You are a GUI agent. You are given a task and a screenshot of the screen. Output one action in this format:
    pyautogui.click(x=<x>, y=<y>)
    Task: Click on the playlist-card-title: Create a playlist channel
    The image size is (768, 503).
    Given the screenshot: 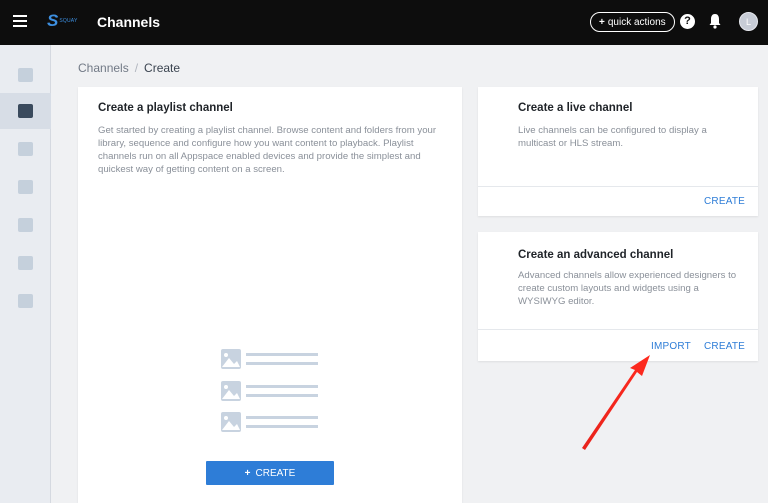 What is the action you would take?
    pyautogui.click(x=165, y=108)
    